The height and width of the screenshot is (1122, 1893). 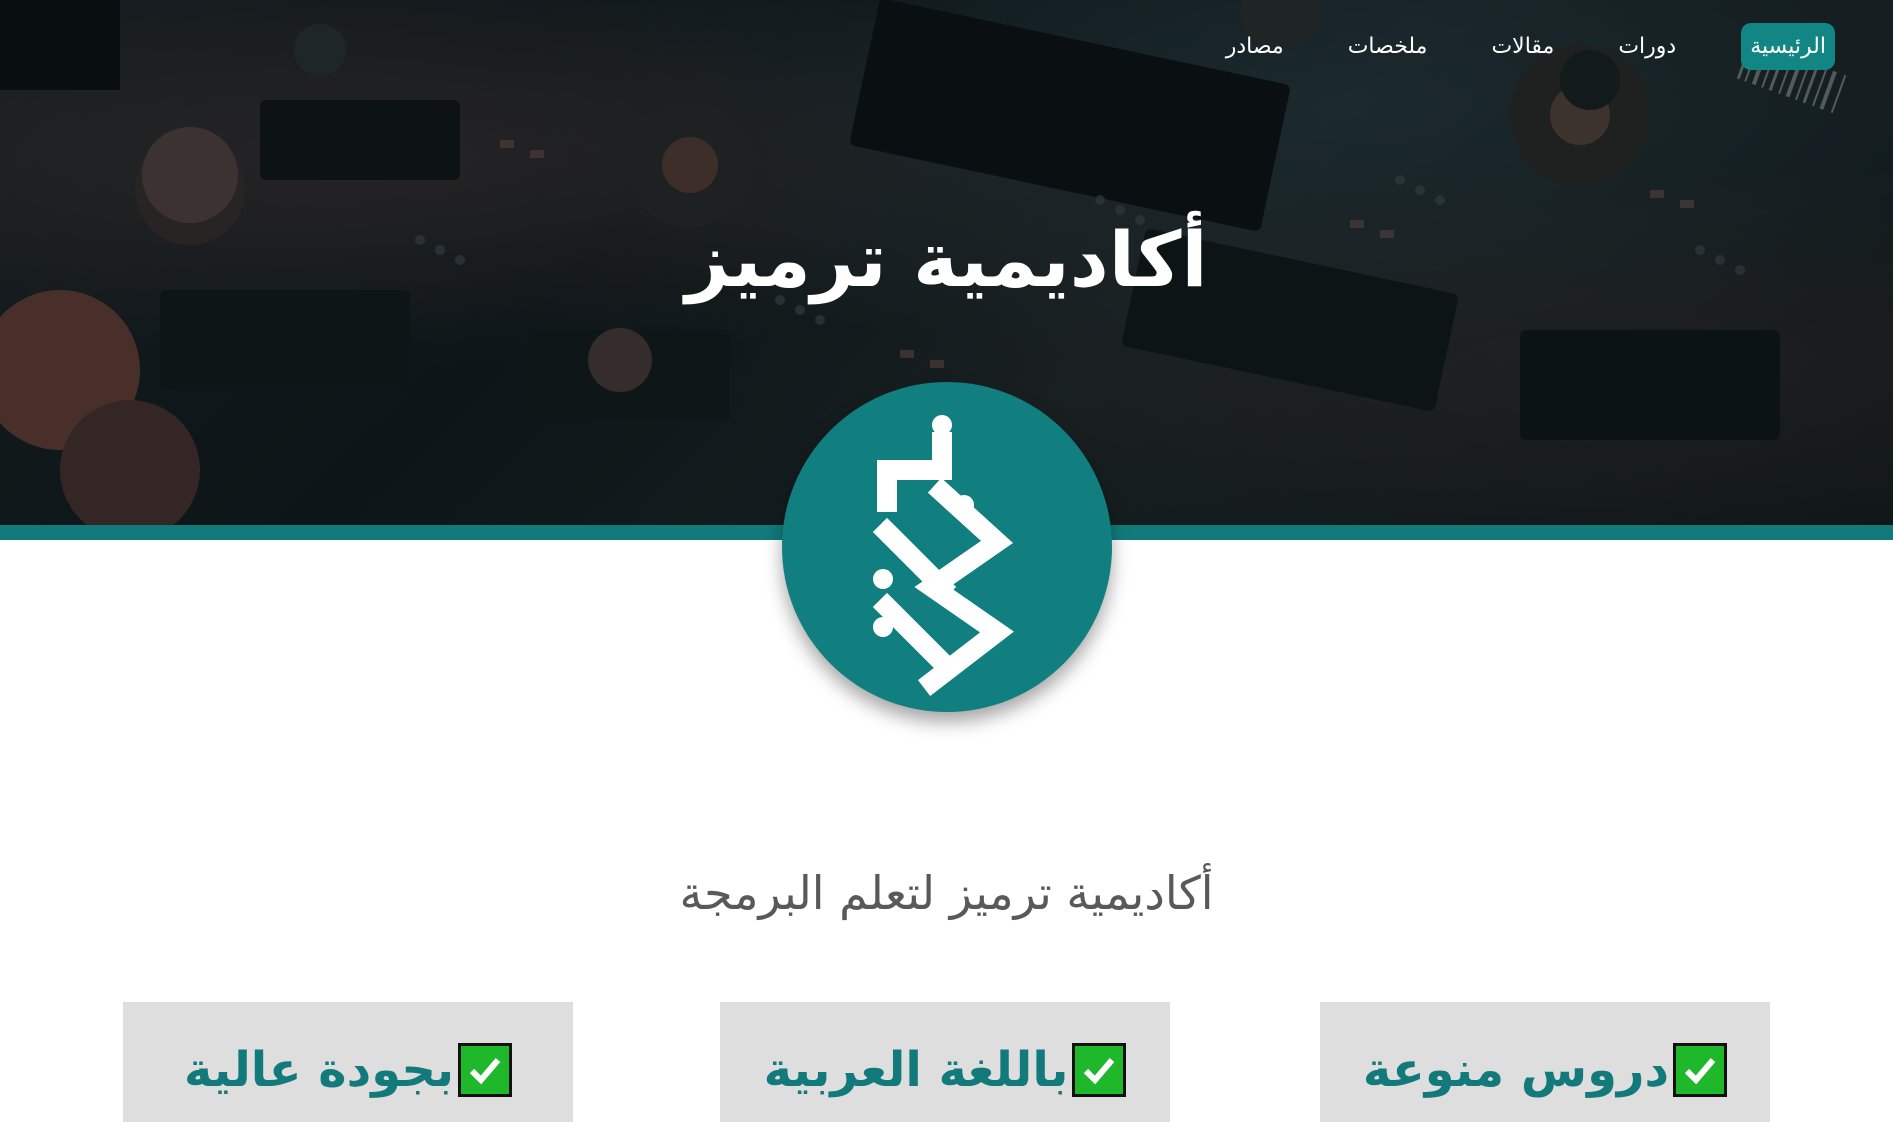 I want to click on nav-item-articles: مقالات, so click(x=1522, y=46).